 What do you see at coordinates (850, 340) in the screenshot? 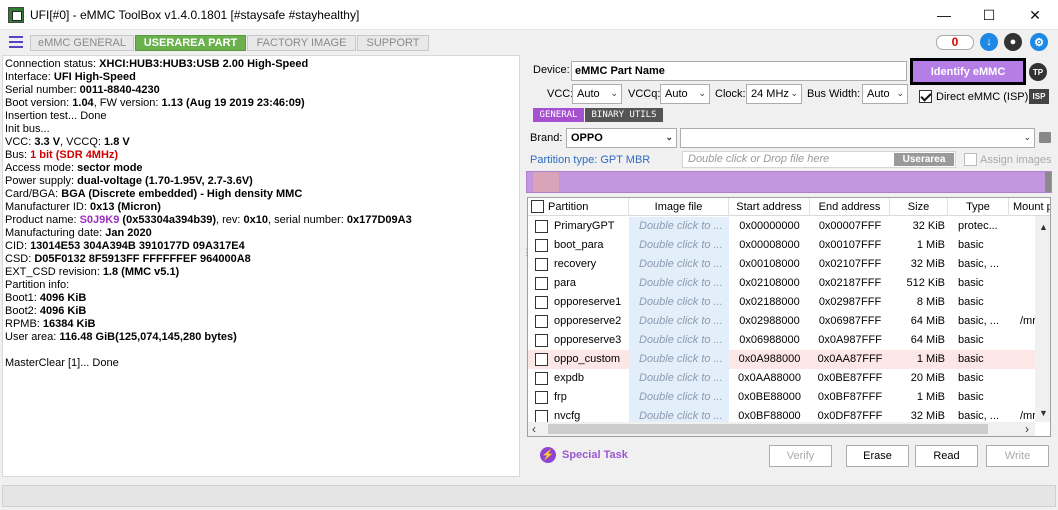
I see `cell-end: 0x0A987FFF` at bounding box center [850, 340].